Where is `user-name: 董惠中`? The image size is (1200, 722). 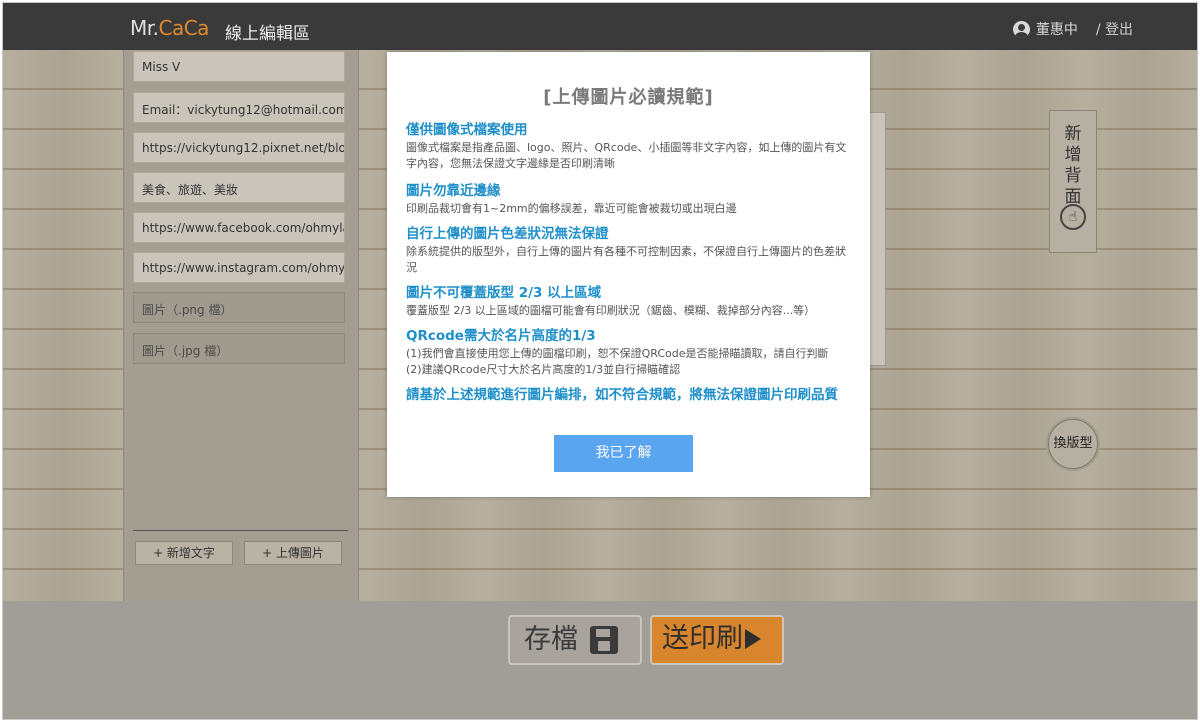 user-name: 董惠中 is located at coordinates (1057, 29).